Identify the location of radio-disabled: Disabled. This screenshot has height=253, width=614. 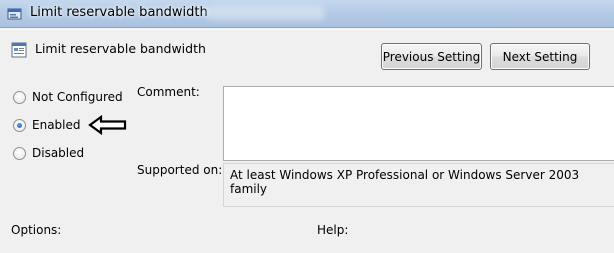
(48, 153).